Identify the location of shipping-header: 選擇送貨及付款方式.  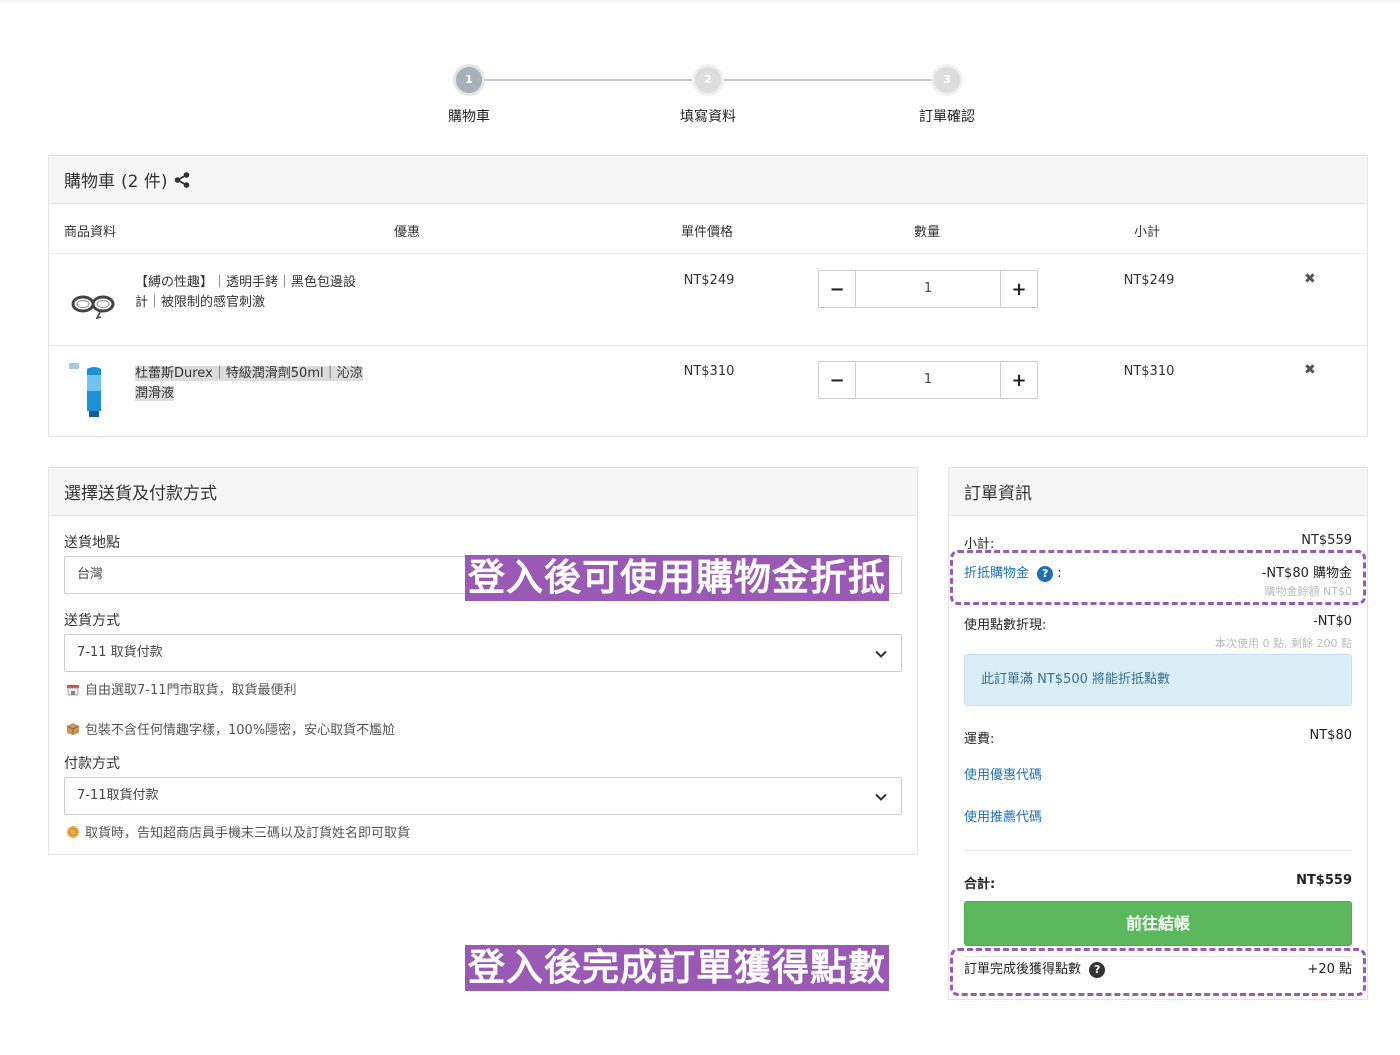
(483, 492).